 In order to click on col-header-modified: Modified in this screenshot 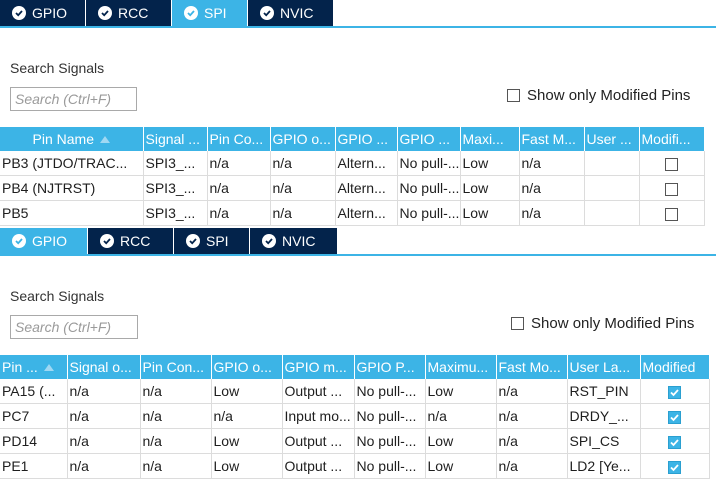, I will do `click(675, 367)`.